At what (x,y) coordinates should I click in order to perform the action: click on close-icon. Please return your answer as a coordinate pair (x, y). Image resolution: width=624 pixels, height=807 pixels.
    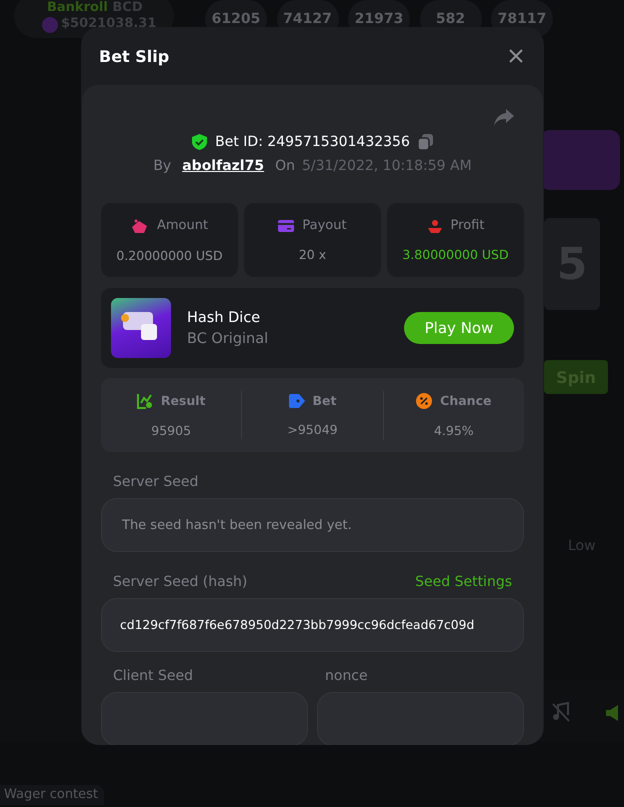
    Looking at the image, I should click on (516, 56).